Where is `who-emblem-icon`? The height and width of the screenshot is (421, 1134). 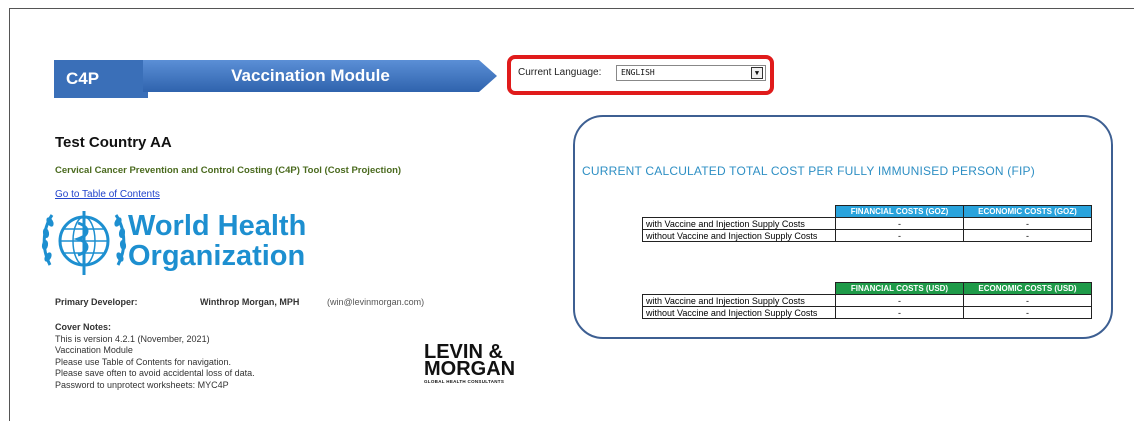 who-emblem-icon is located at coordinates (84, 243).